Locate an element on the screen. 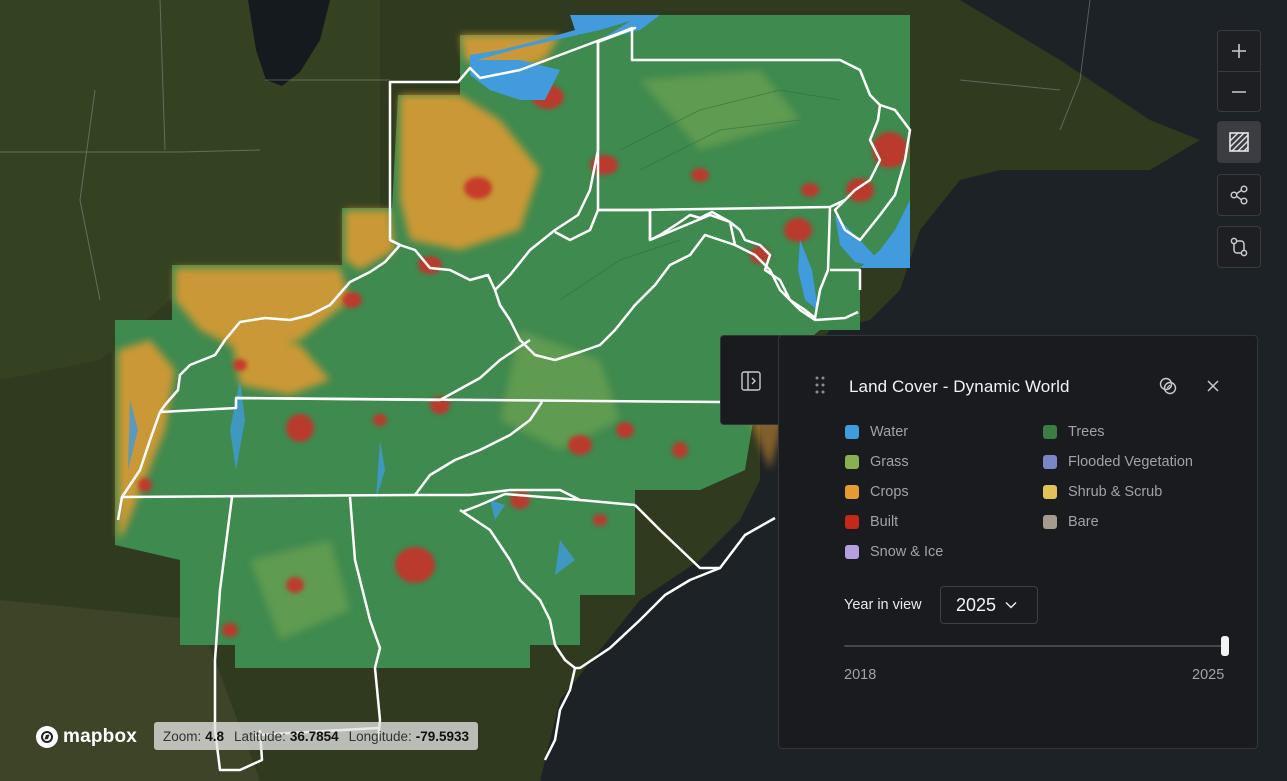 This screenshot has width=1287, height=781. legend-item-grass: Grass is located at coordinates (877, 462).